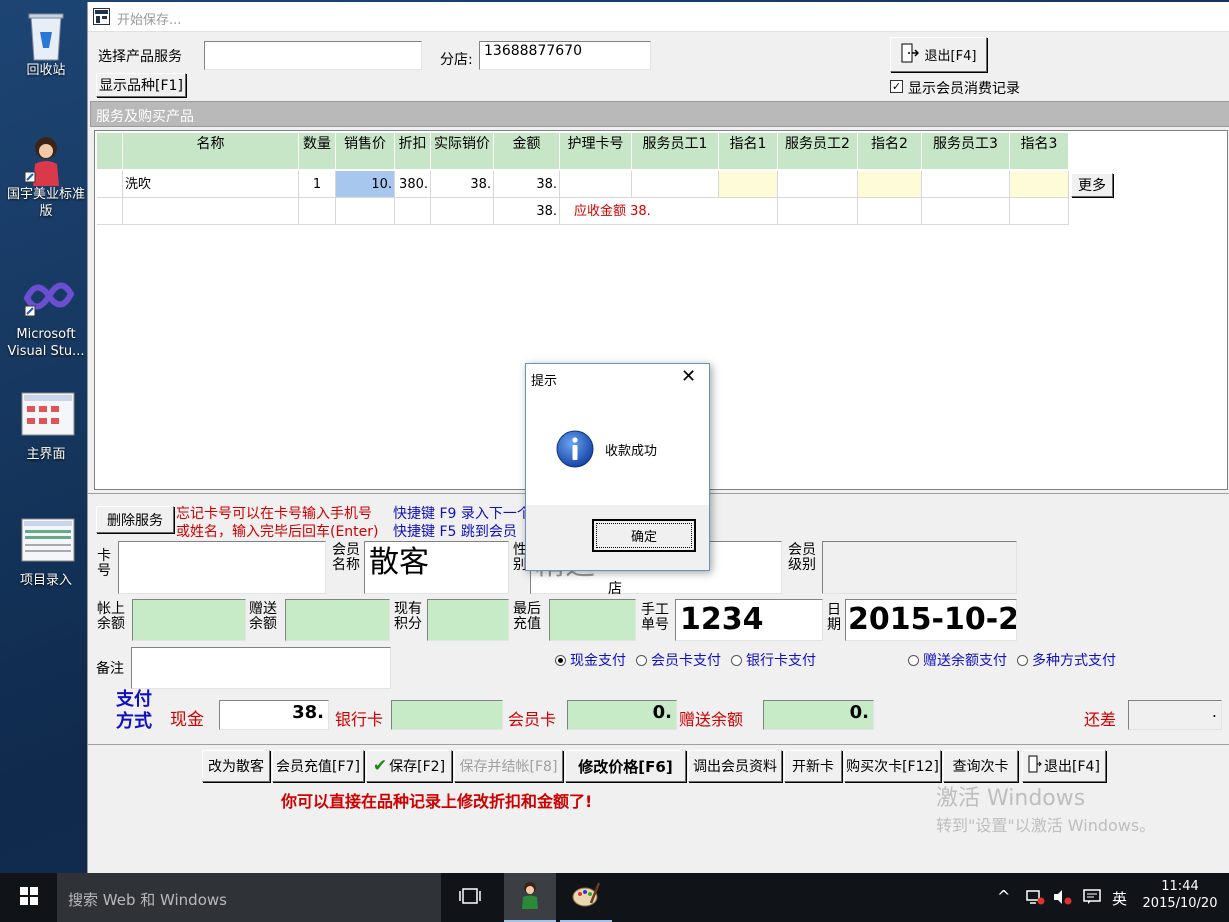 This screenshot has width=1229, height=922. Describe the element at coordinates (48, 543) in the screenshot. I see `screenshot-thumbnail-icon` at that location.